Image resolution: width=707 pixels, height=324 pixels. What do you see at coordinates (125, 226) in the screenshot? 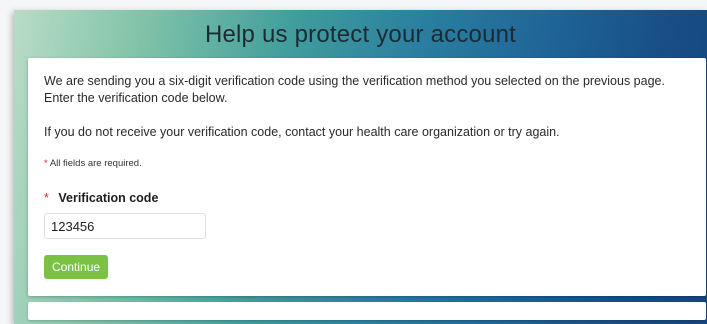
I see `verification-code-input` at bounding box center [125, 226].